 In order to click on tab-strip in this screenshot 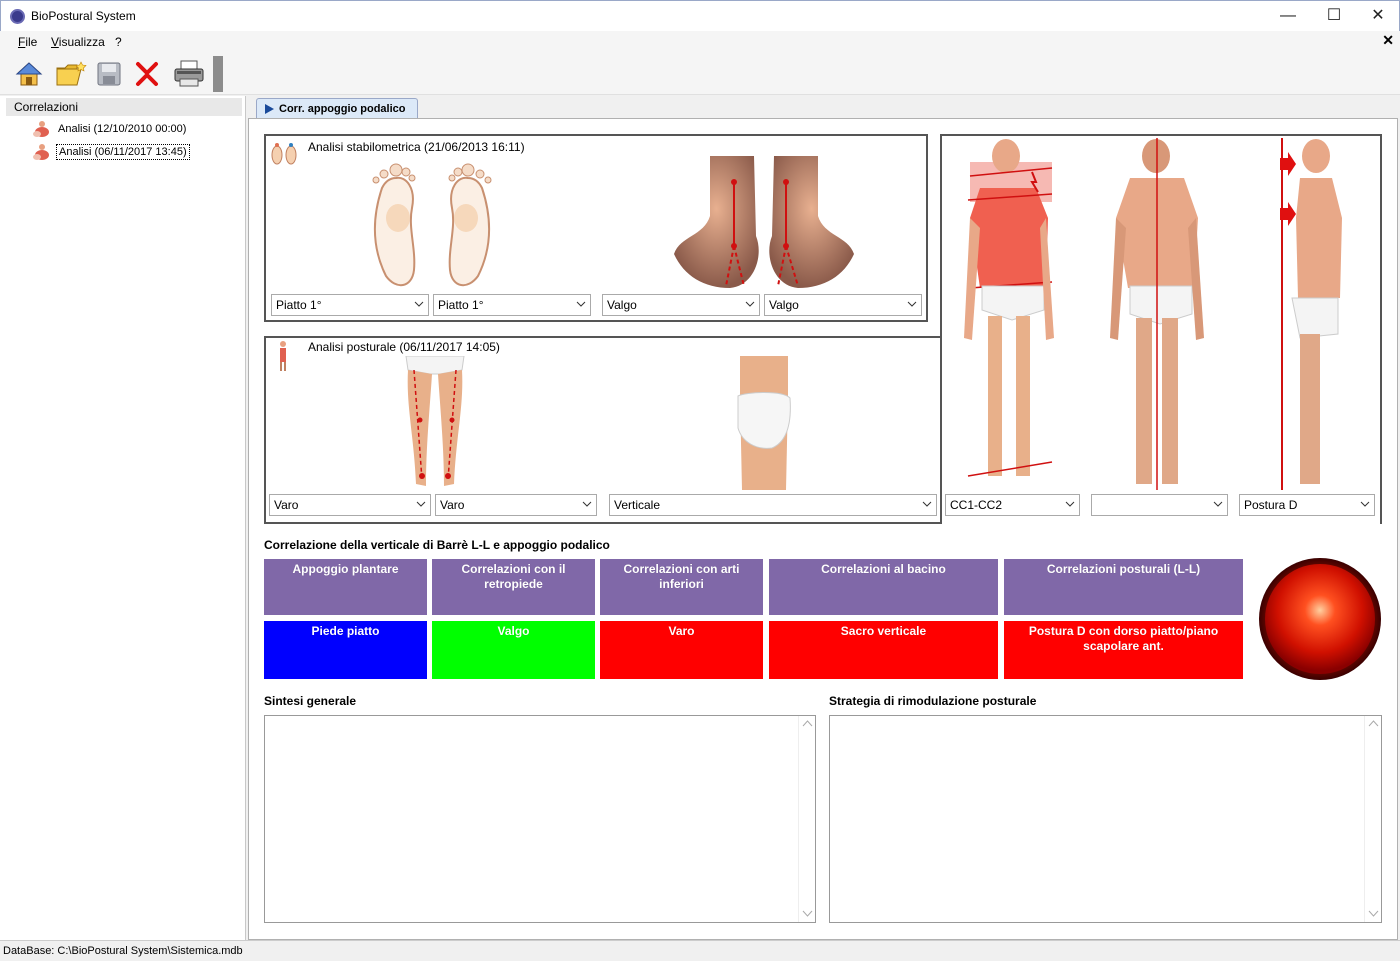, I will do `click(824, 107)`.